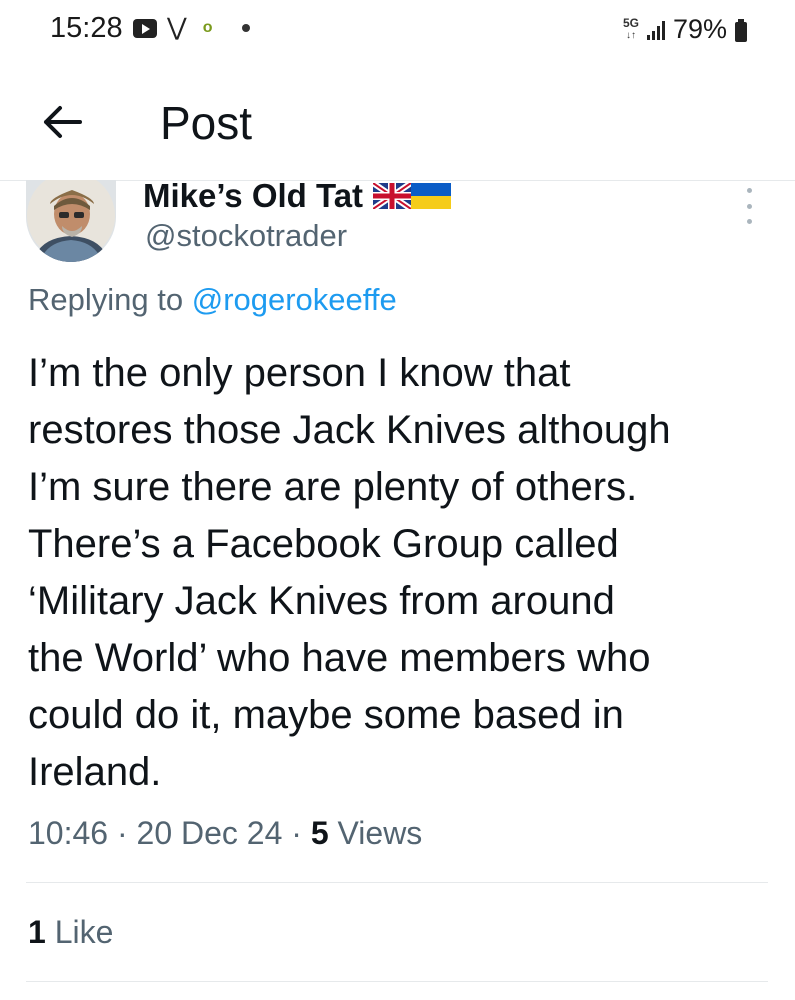 This screenshot has width=795, height=1000. I want to click on signal-icon, so click(655, 30).